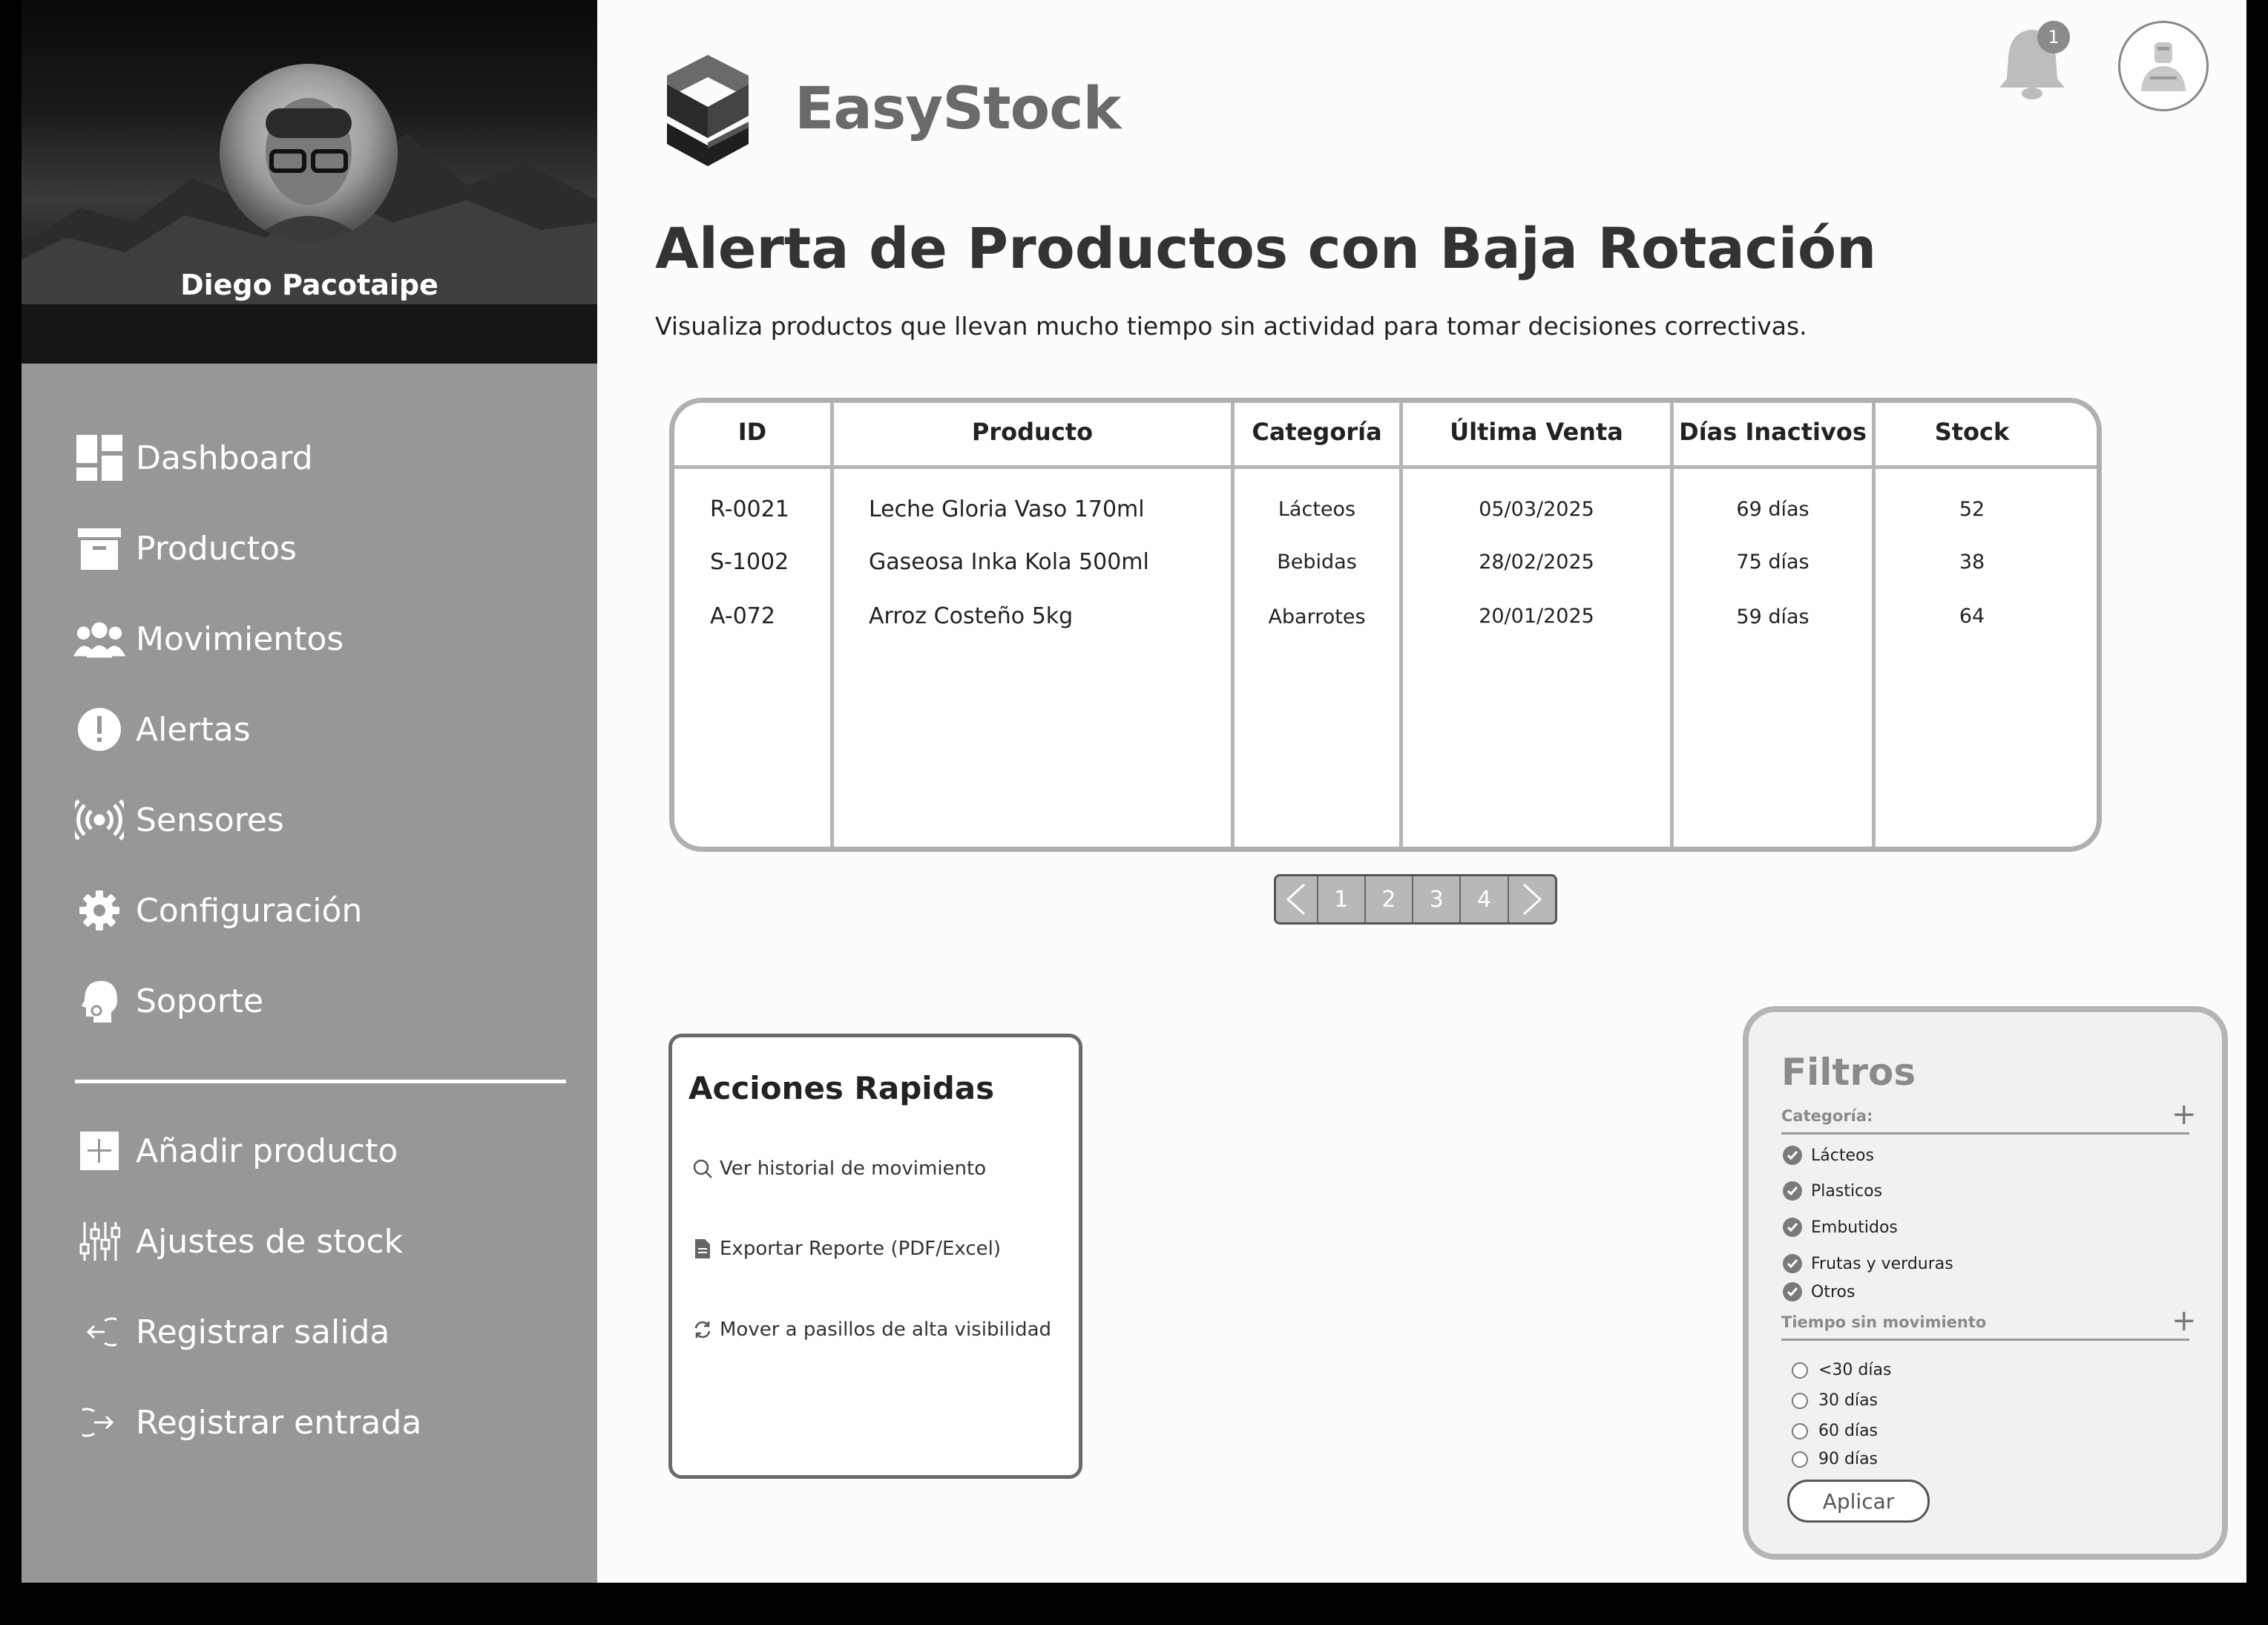 This screenshot has width=2268, height=1625. I want to click on expand-category-plus-icon: +, so click(2185, 1115).